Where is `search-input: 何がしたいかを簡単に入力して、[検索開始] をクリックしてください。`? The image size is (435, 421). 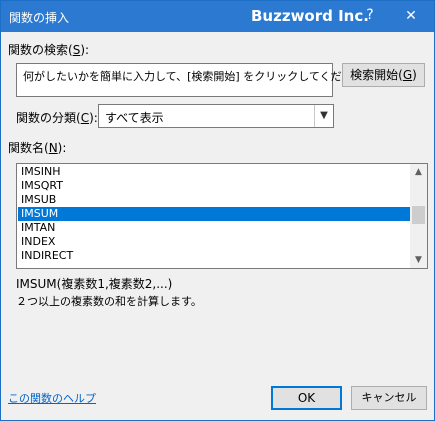
search-input: 何がしたいかを簡単に入力して、[検索開始] をクリックしてください。 is located at coordinates (195, 80).